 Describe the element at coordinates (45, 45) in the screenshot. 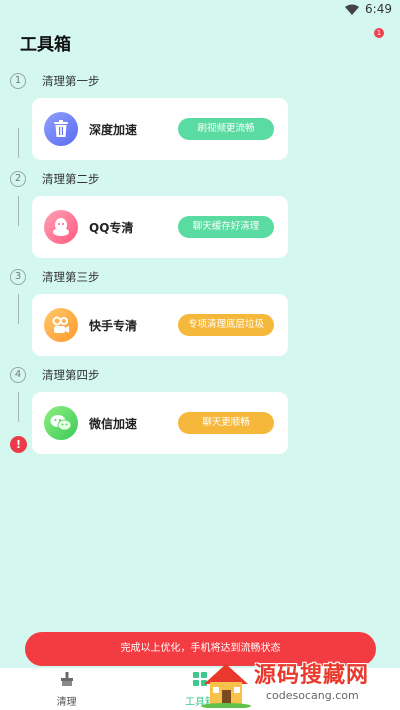

I see `page-title: 工具箱` at that location.